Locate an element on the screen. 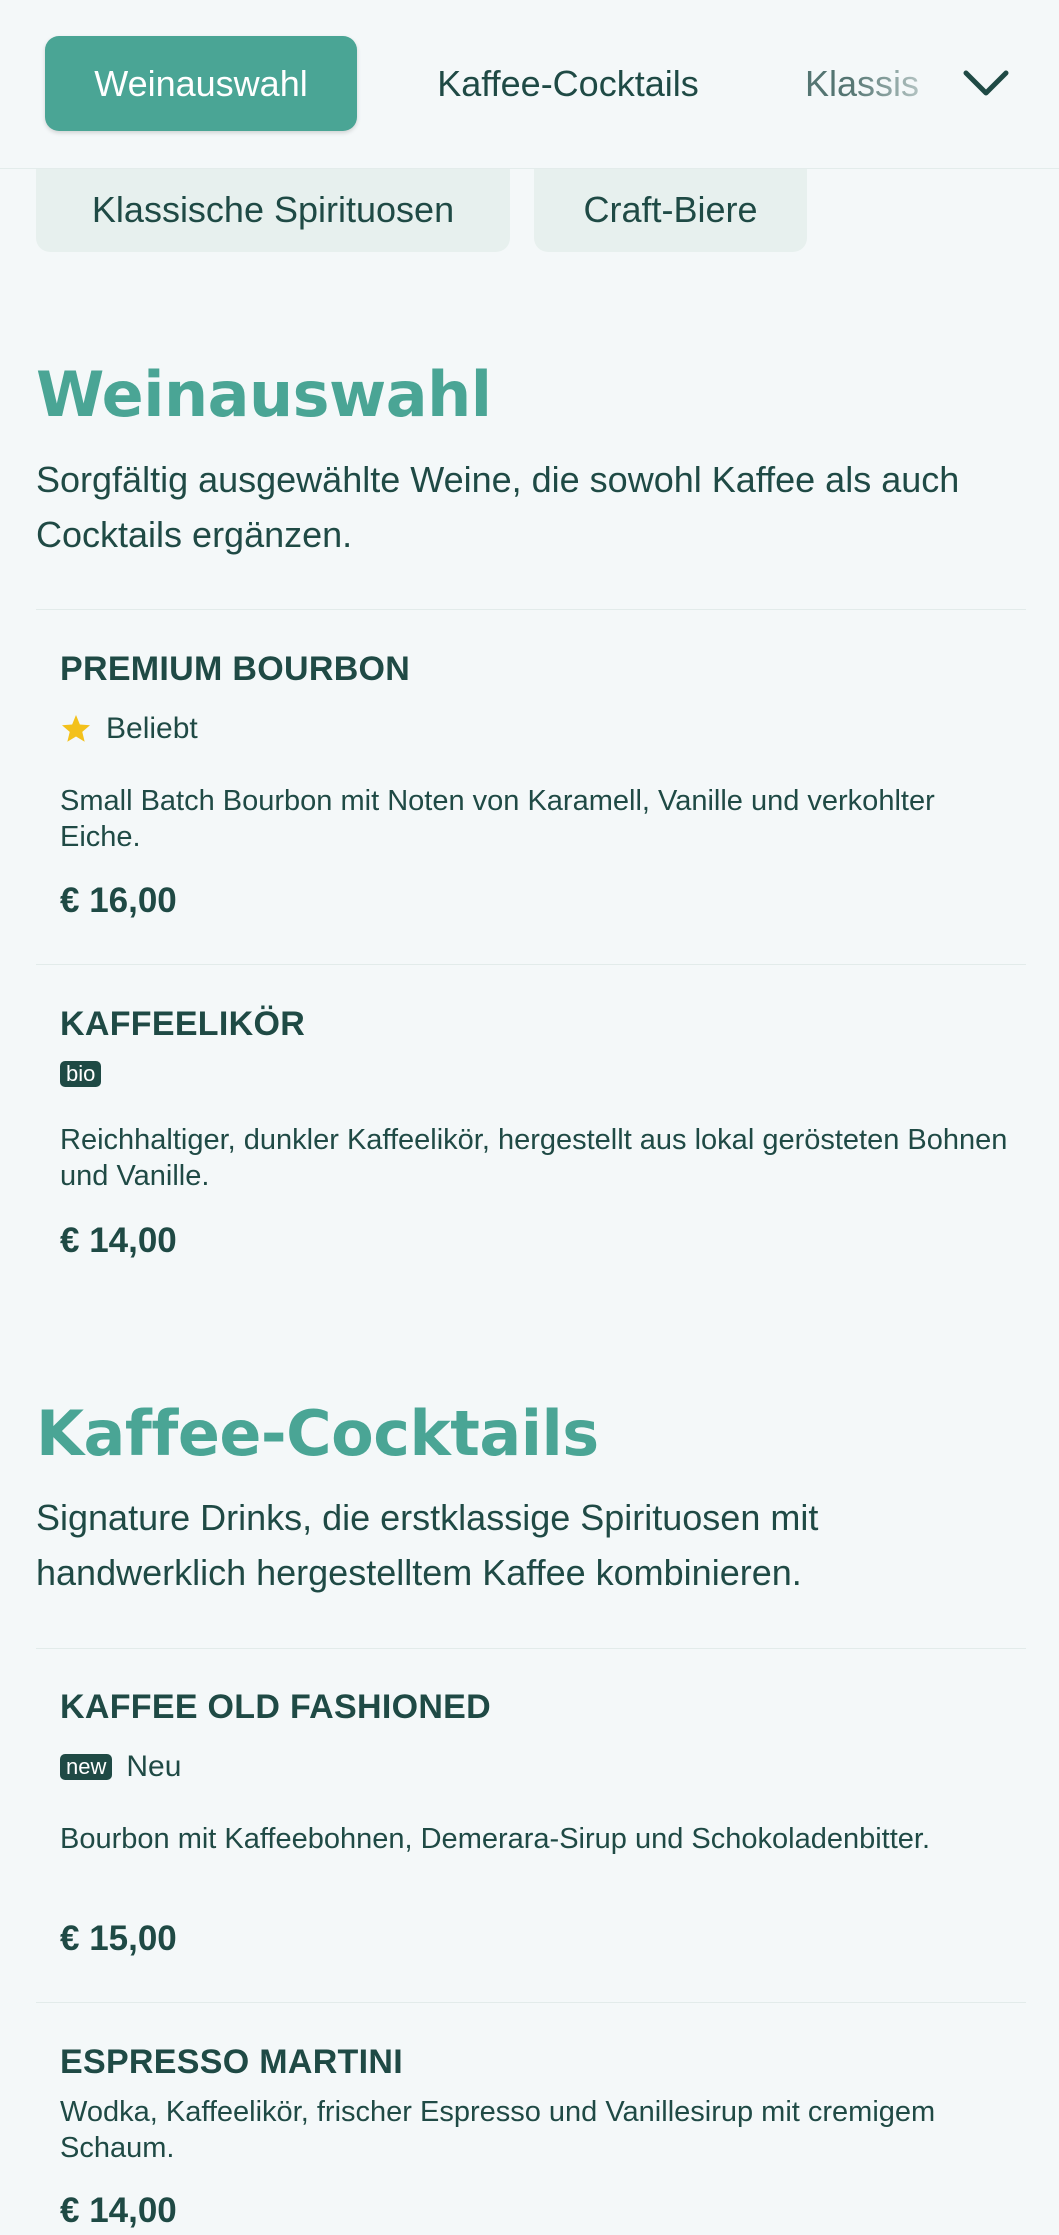 The image size is (1059, 2235). new-badge: new is located at coordinates (86, 1767).